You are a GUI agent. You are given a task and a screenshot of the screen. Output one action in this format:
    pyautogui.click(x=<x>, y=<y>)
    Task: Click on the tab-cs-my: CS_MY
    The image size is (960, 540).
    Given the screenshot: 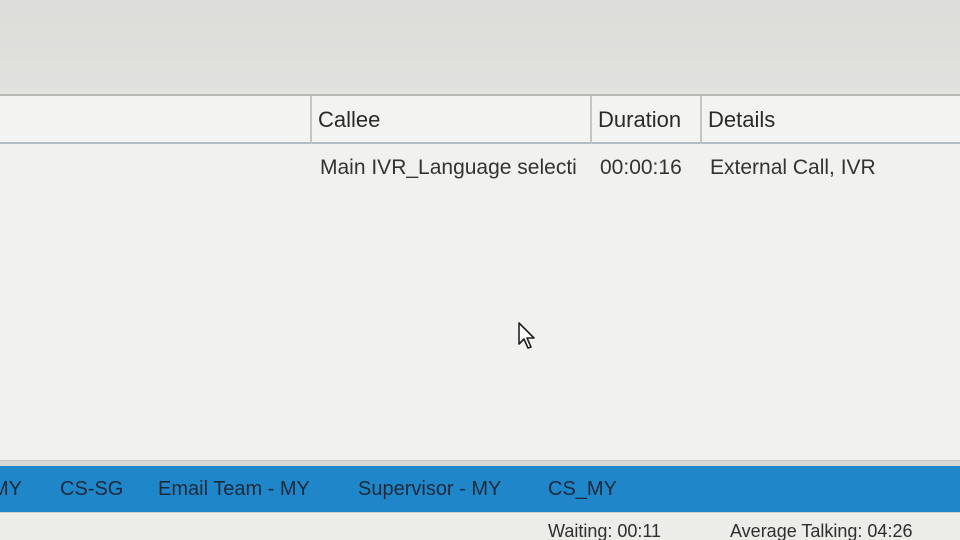 What is the action you would take?
    pyautogui.click(x=582, y=489)
    